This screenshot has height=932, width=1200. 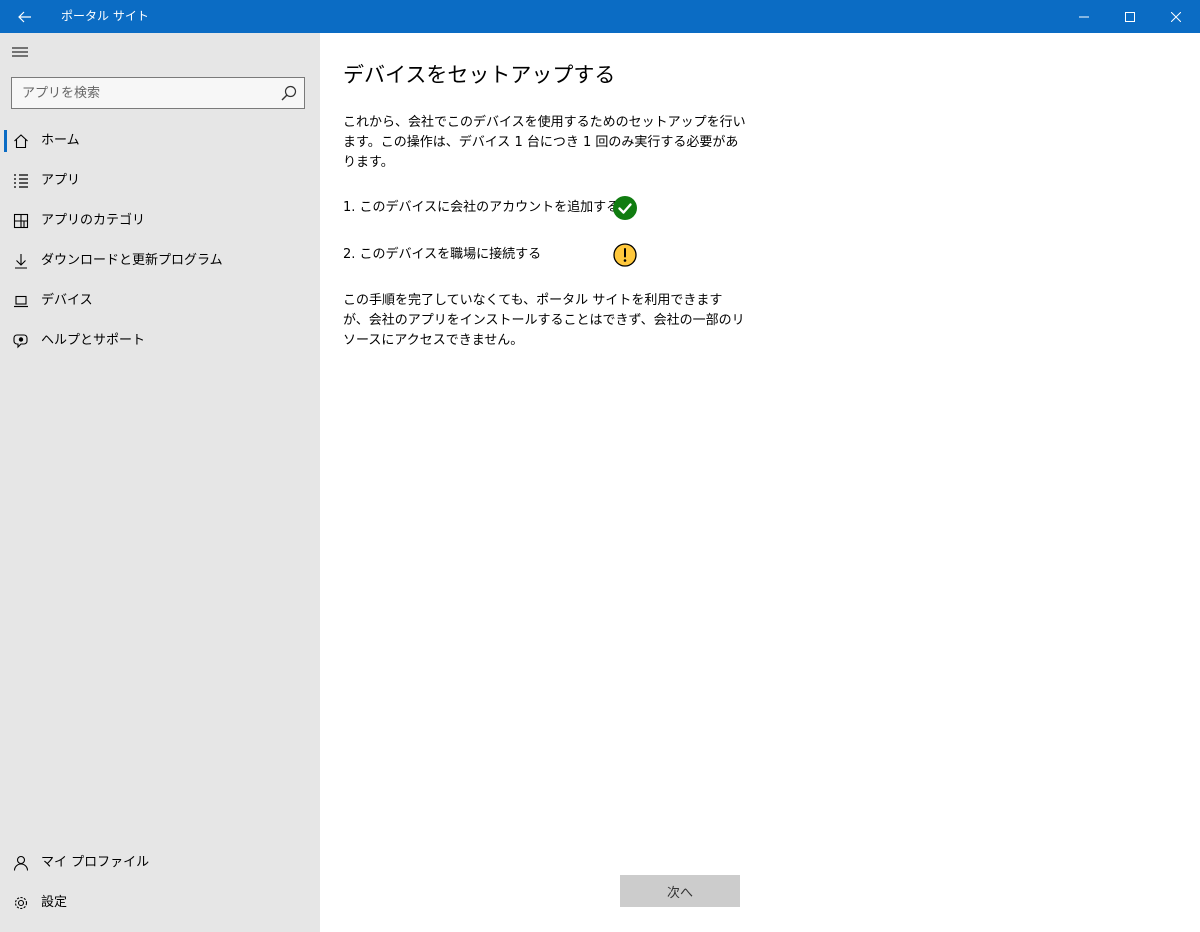 I want to click on step-add-account: 1. このデバイスに会社のアカウントを追加する, so click(x=481, y=208).